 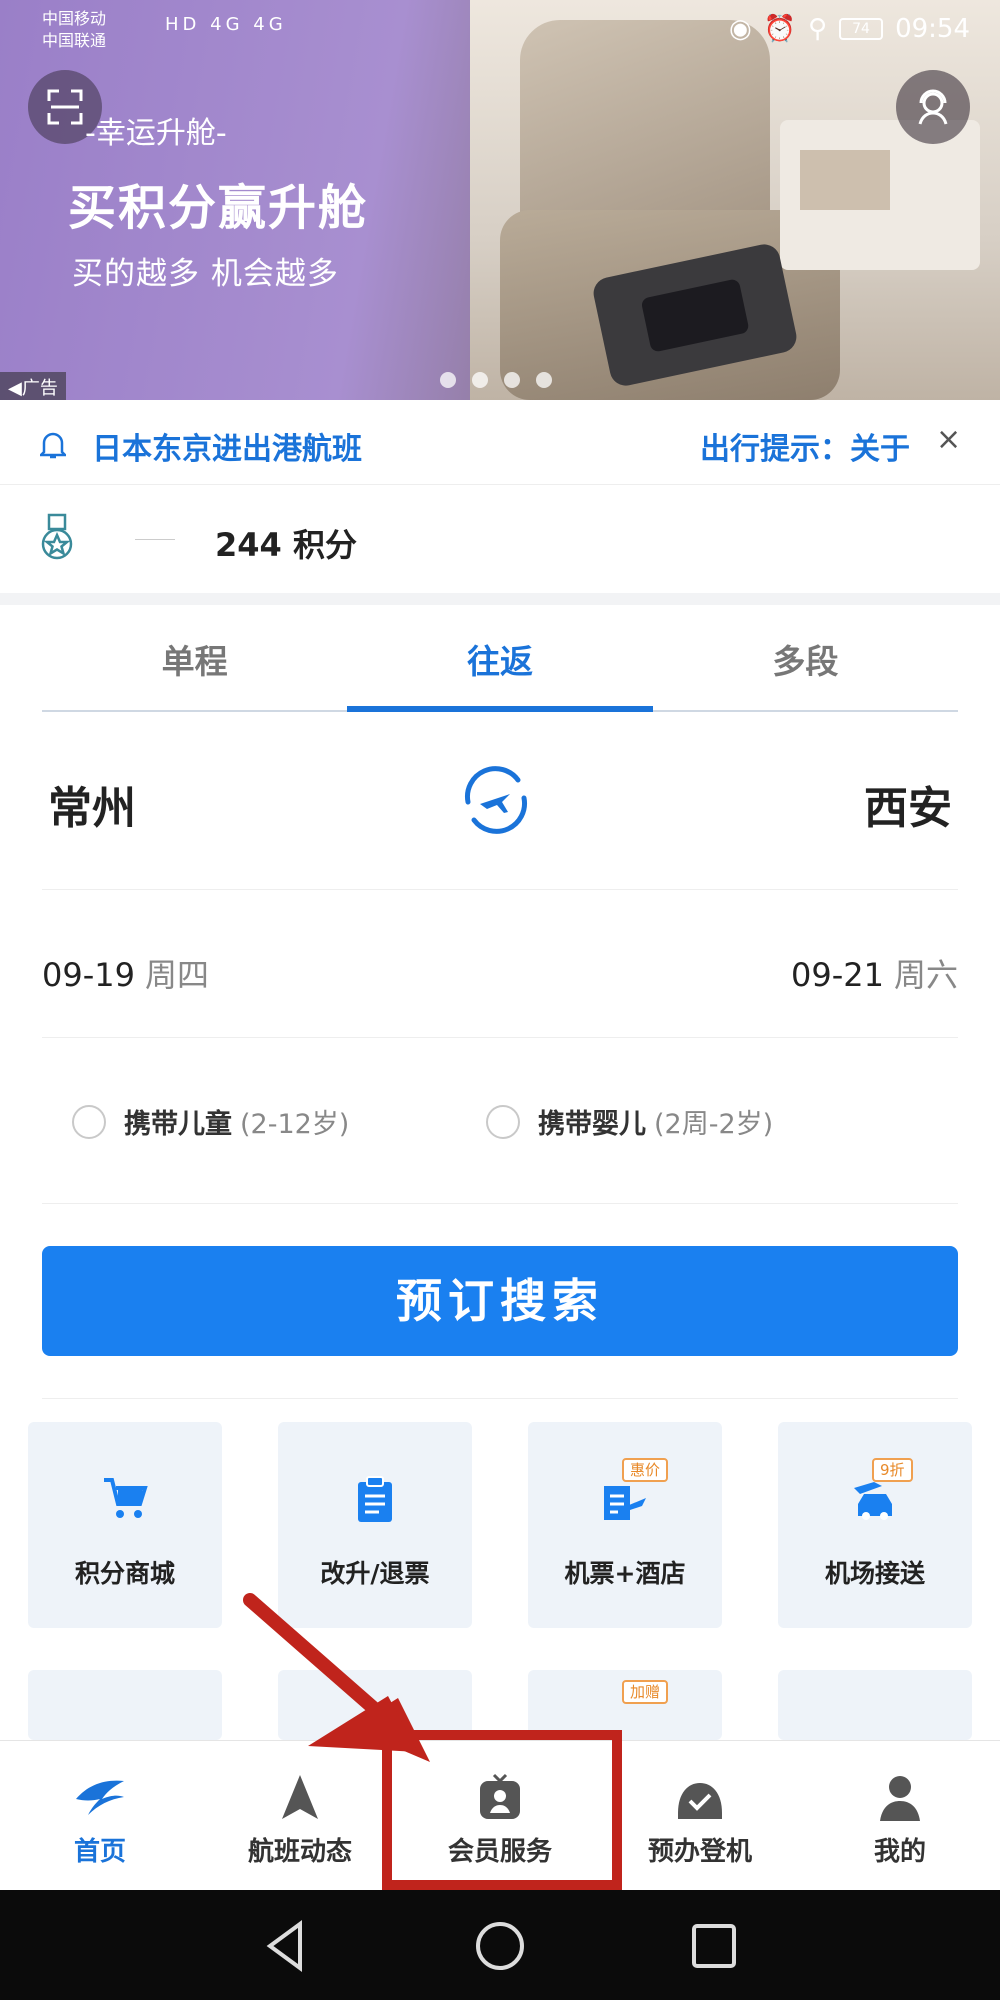 I want to click on tab-multi-city: 多段, so click(x=805, y=661).